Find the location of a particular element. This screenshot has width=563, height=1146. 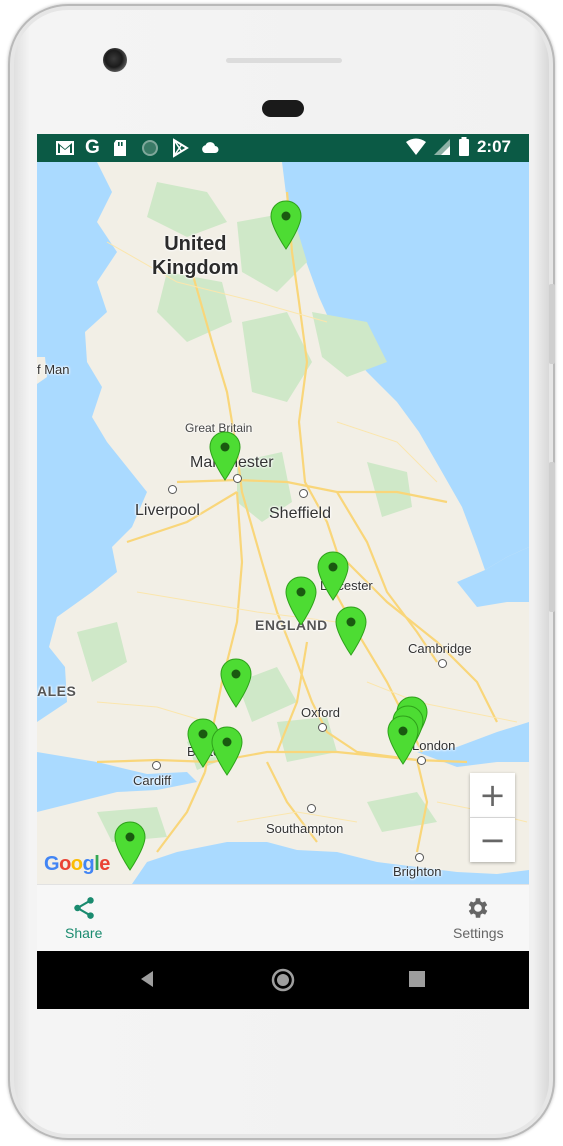

signal-icon is located at coordinates (441, 147).